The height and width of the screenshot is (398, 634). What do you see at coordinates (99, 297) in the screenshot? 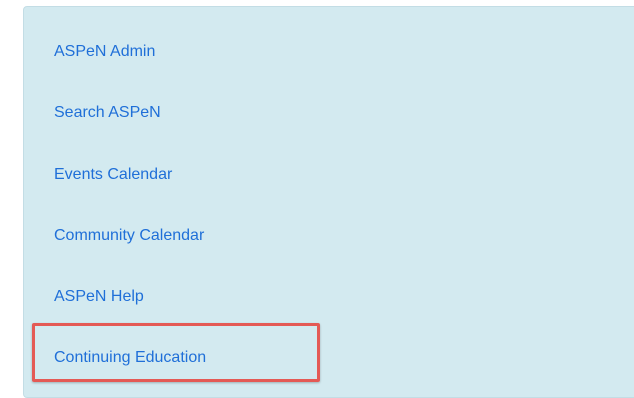
I see `sidebar-link-aspen-help: ASPeN Help` at bounding box center [99, 297].